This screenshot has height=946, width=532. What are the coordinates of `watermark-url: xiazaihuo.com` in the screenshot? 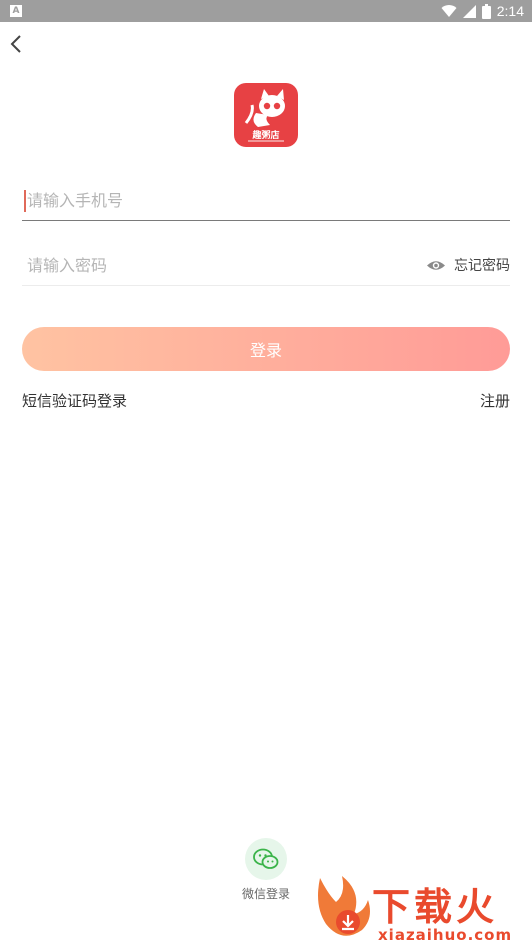 It's located at (445, 935).